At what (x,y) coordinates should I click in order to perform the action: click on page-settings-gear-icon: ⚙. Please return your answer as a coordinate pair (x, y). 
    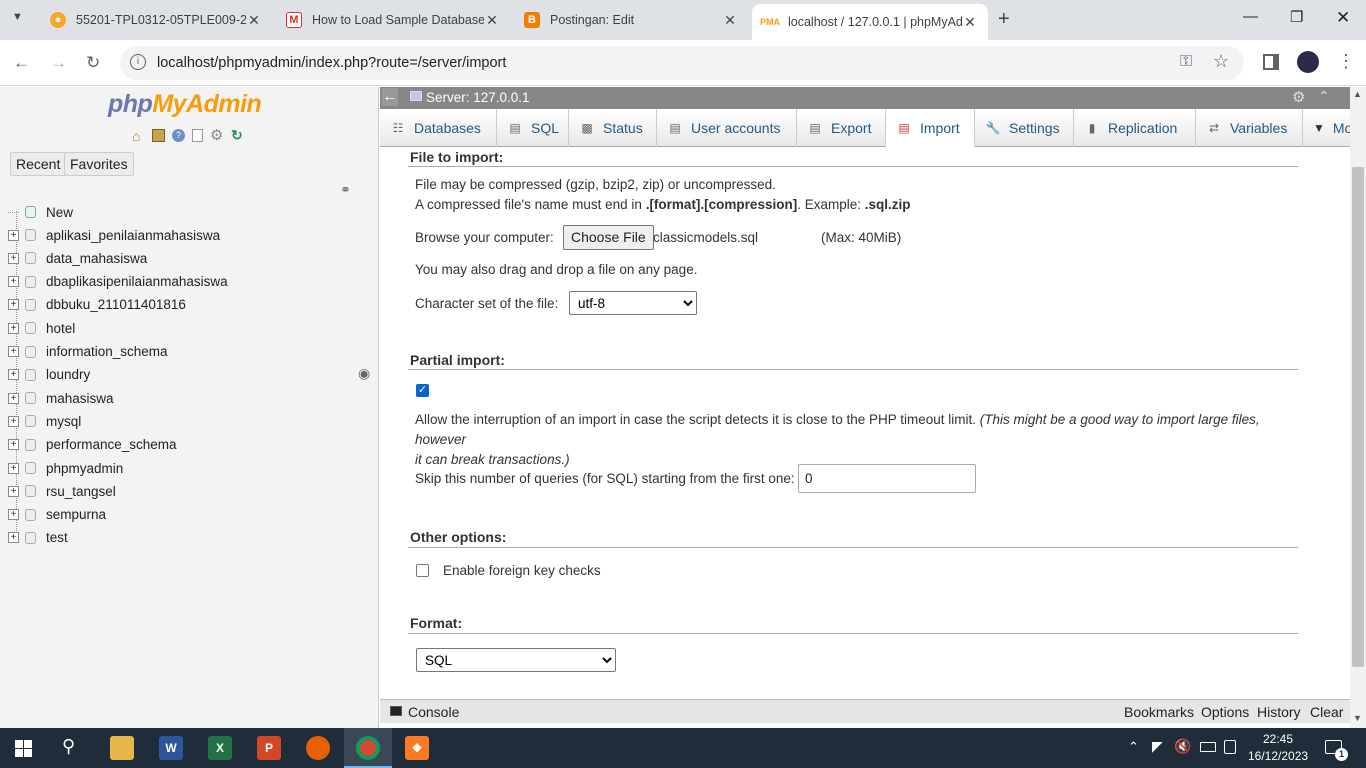
    Looking at the image, I should click on (1298, 97).